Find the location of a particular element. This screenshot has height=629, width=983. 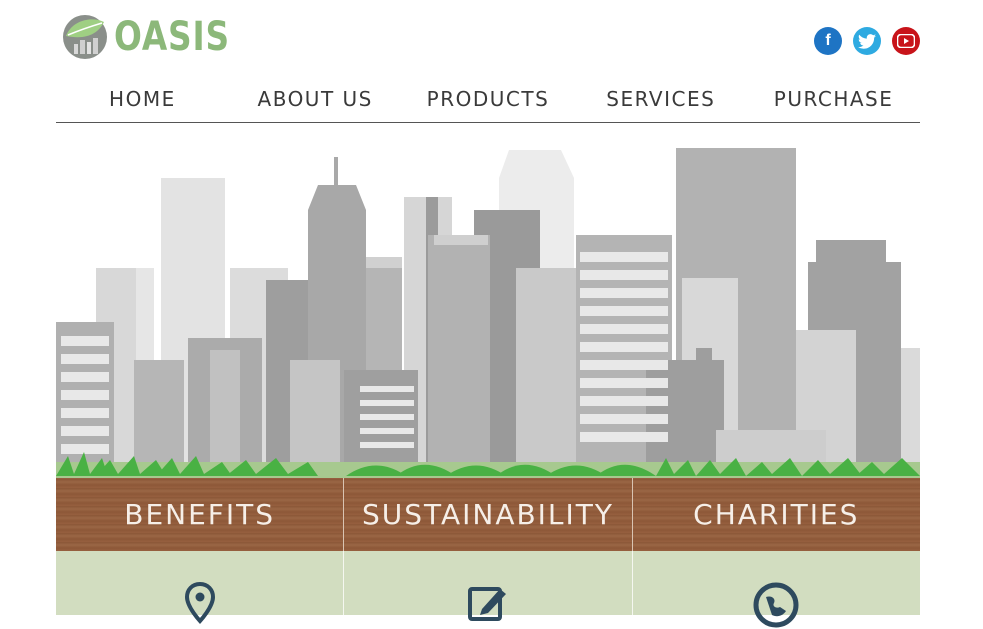

nav-purchase: PURCHASE is located at coordinates (833, 102).